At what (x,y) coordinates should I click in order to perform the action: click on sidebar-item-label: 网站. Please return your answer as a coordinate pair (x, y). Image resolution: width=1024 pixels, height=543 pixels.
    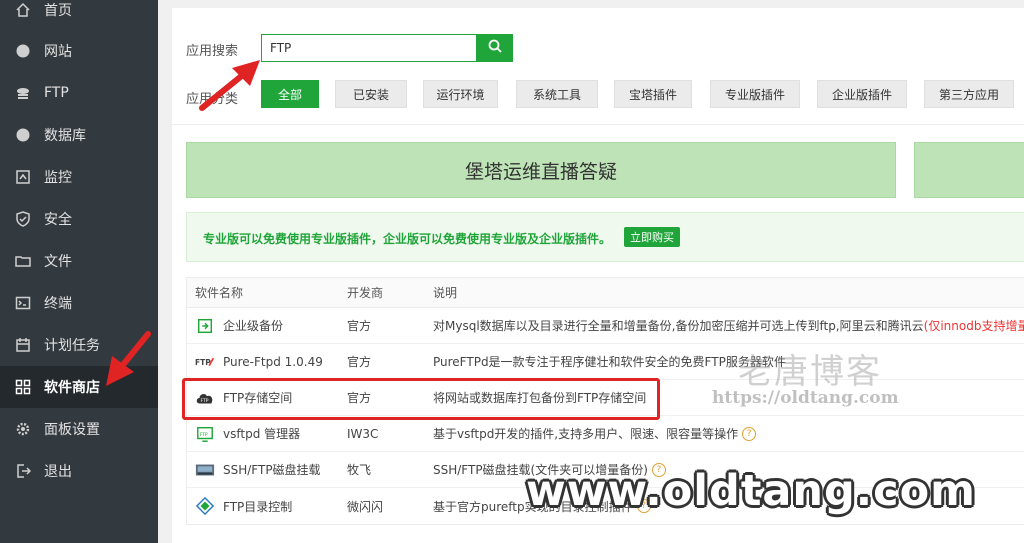
    Looking at the image, I should click on (58, 52).